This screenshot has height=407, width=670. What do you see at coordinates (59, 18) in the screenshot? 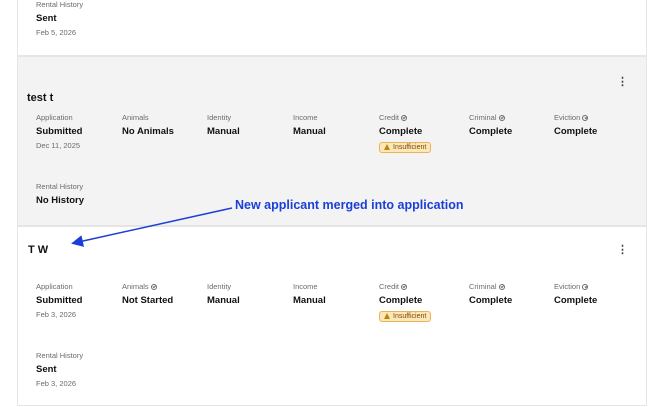
I see `rental-history-field: Rental History Sent Feb 5, 2026` at bounding box center [59, 18].